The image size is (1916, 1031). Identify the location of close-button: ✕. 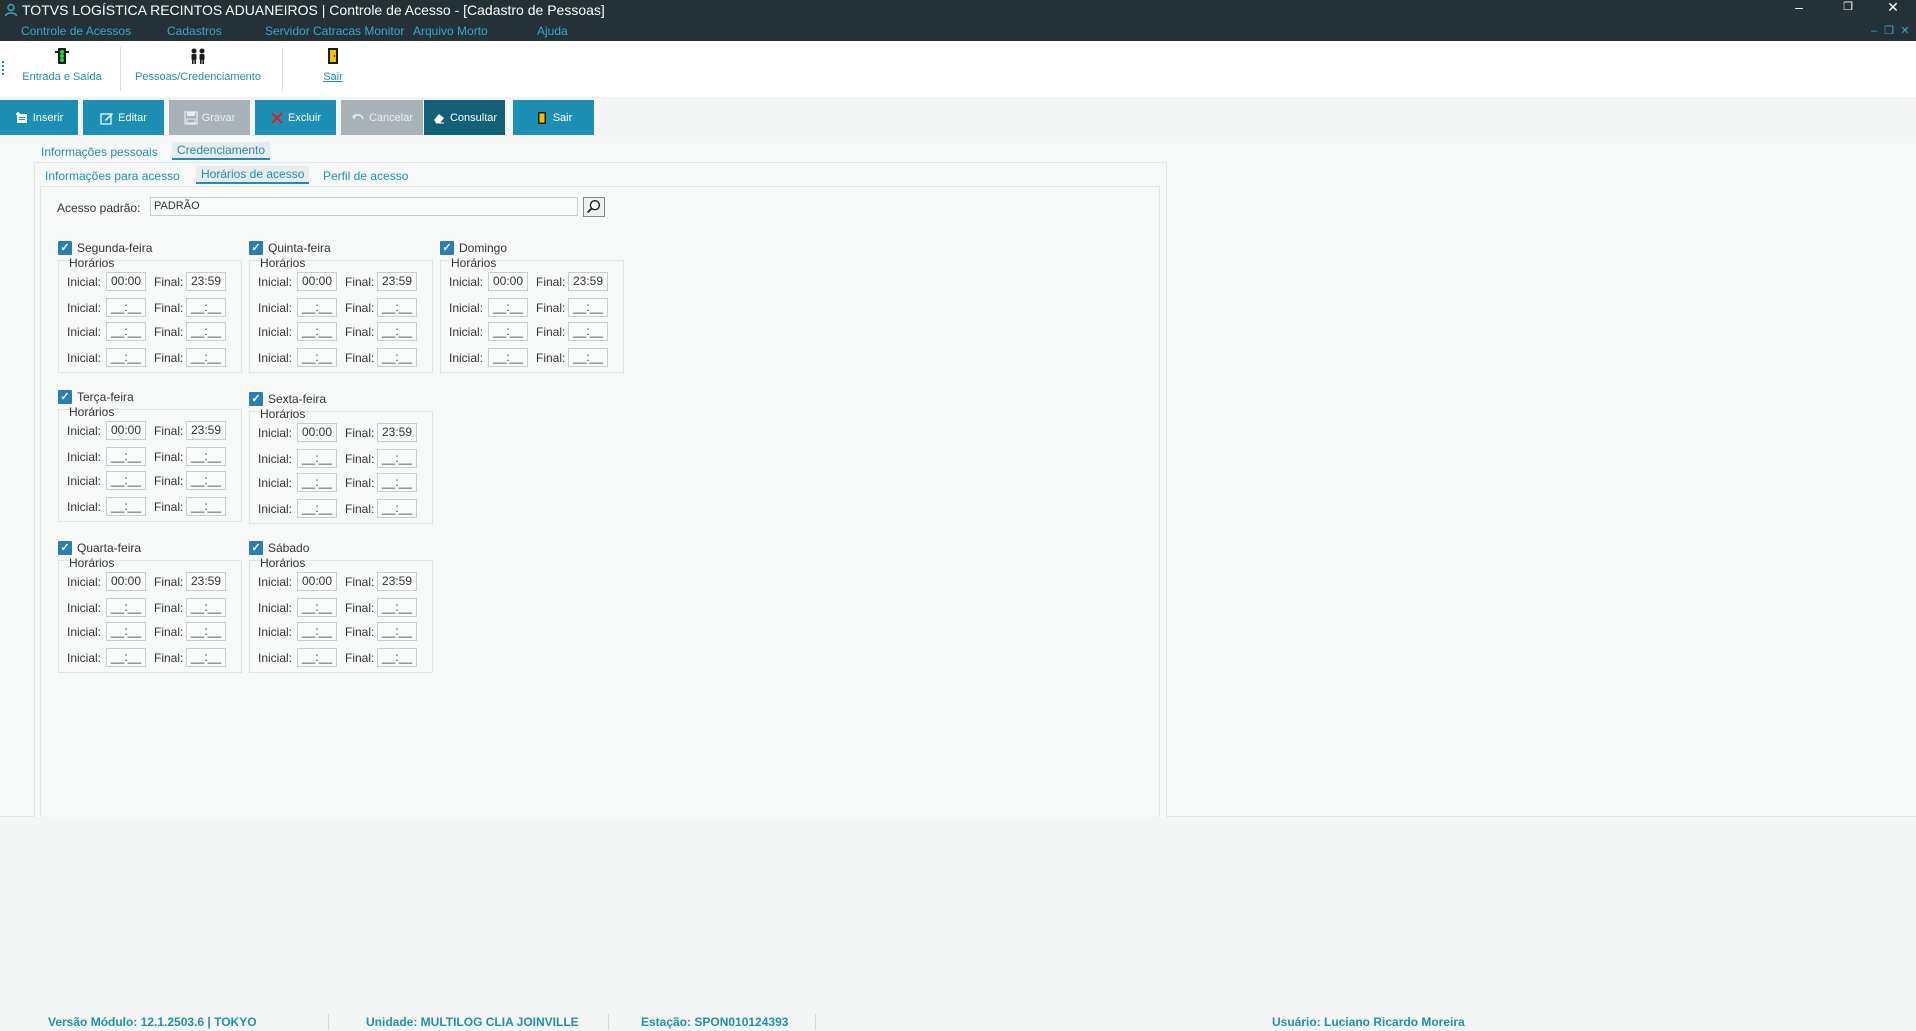
(1893, 9).